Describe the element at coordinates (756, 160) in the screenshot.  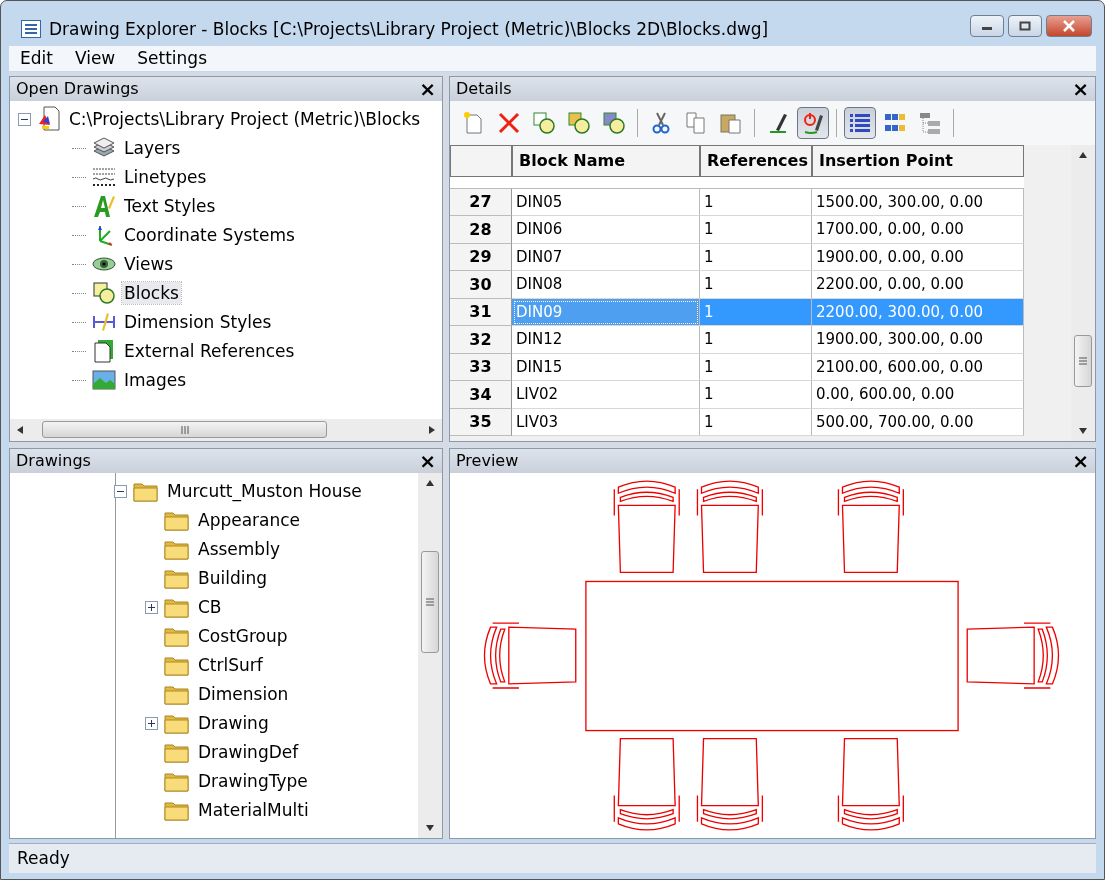
I see `column-header: References` at that location.